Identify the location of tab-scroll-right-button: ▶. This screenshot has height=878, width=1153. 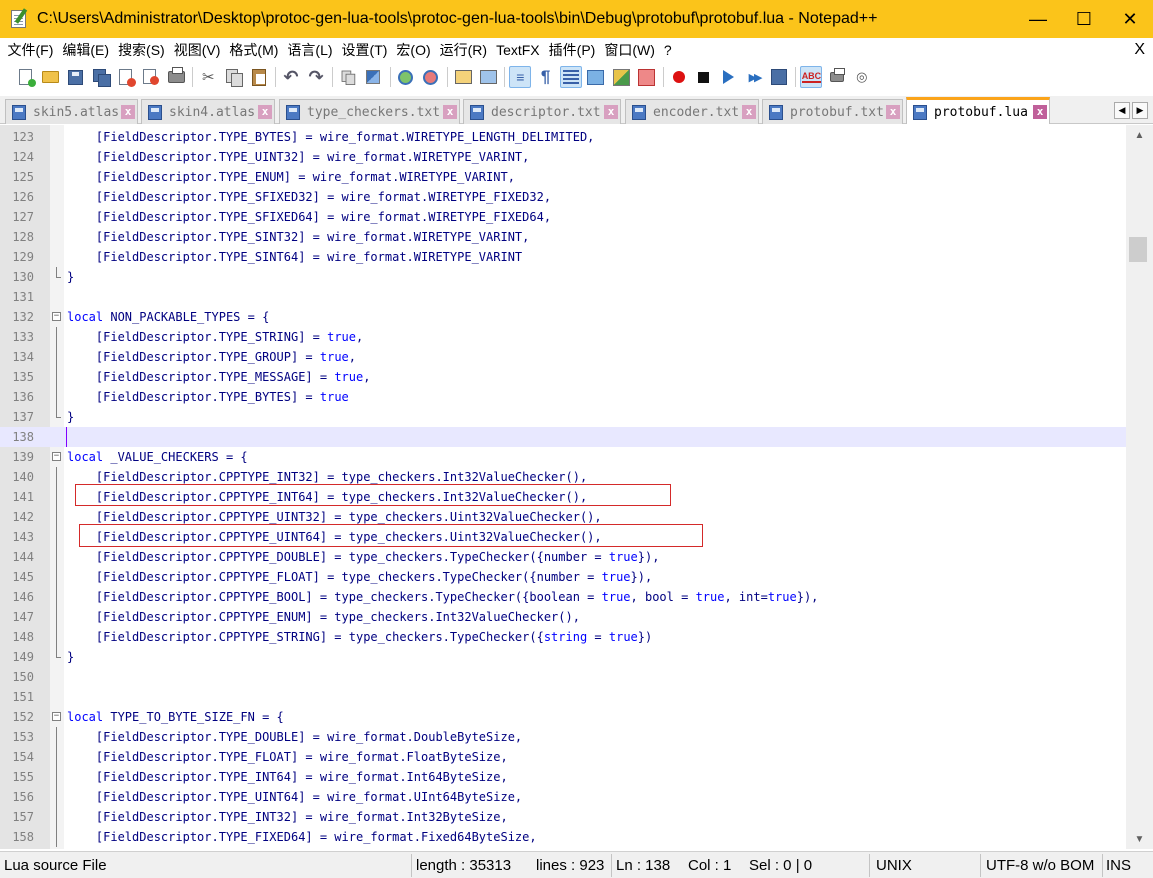
(1140, 110).